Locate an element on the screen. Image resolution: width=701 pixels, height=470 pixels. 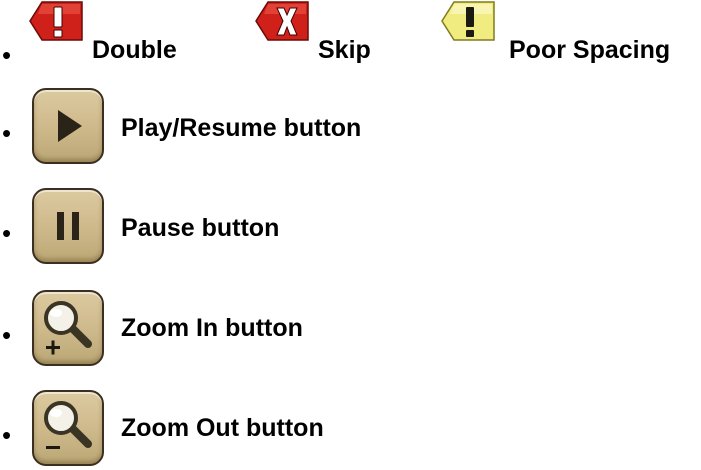
zoom-out-icon is located at coordinates (68, 425).